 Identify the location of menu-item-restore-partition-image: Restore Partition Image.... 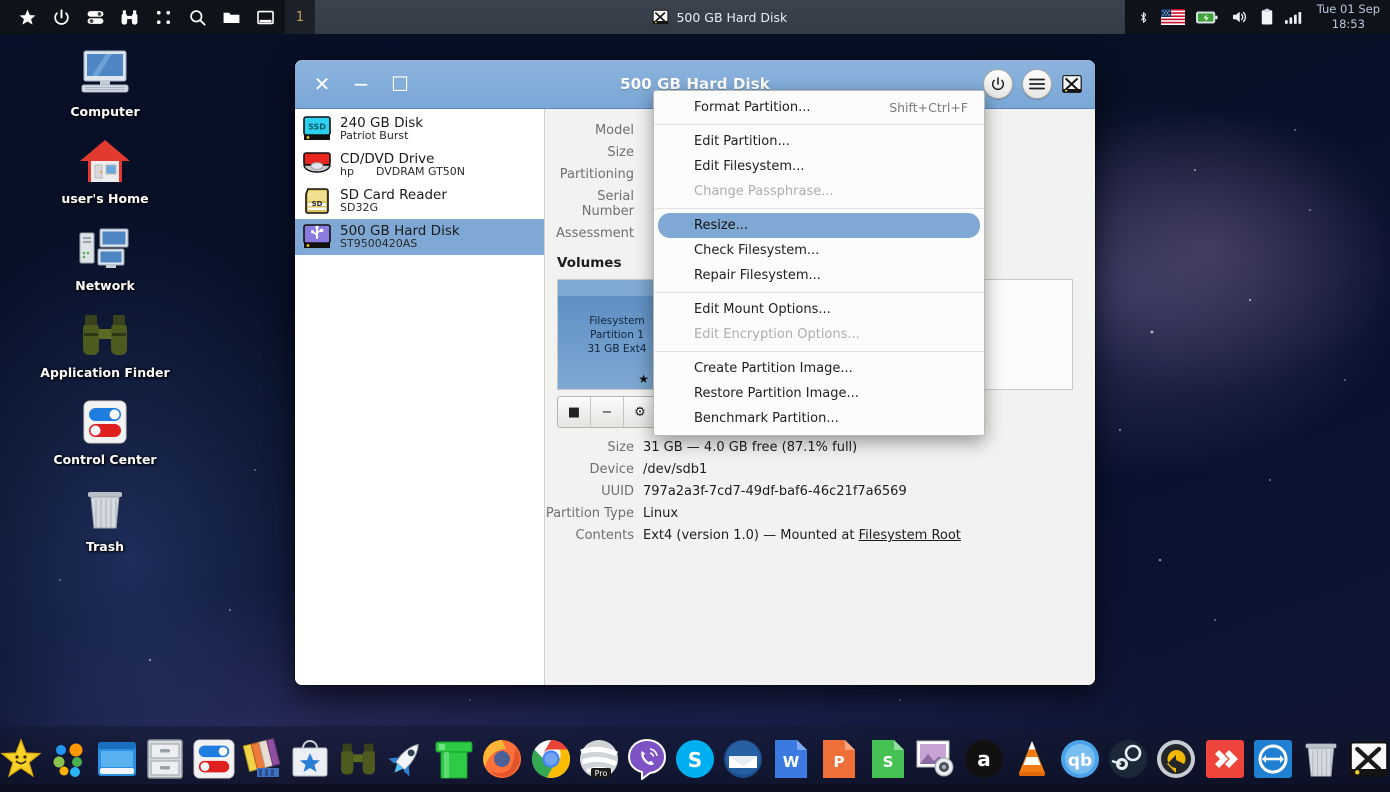
(819, 393).